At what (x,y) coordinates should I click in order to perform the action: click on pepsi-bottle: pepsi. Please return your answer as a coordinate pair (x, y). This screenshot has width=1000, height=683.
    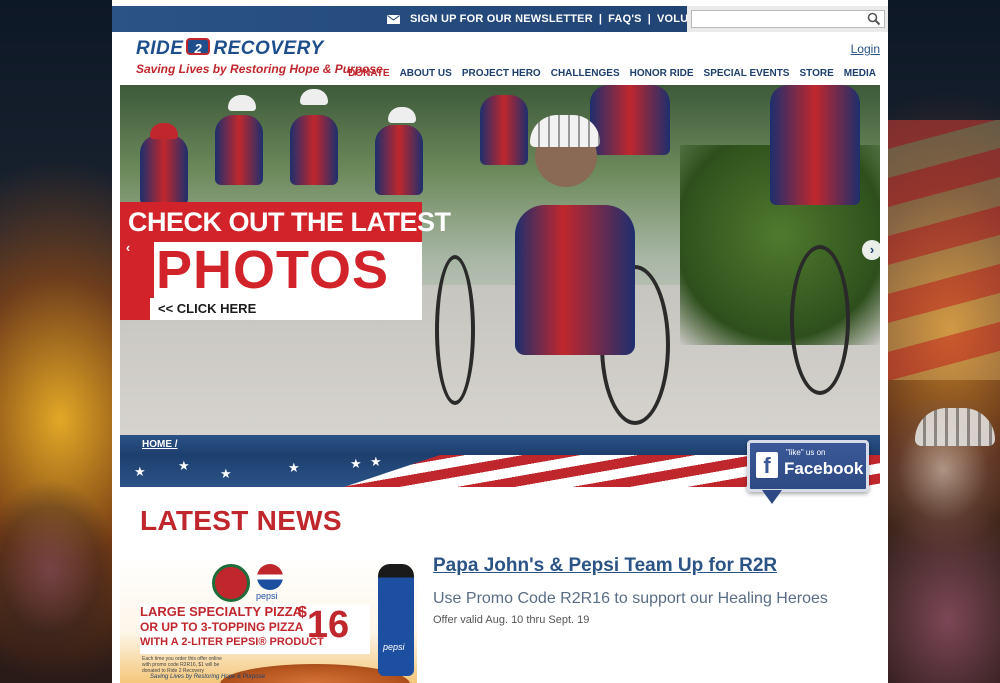
    Looking at the image, I should click on (396, 620).